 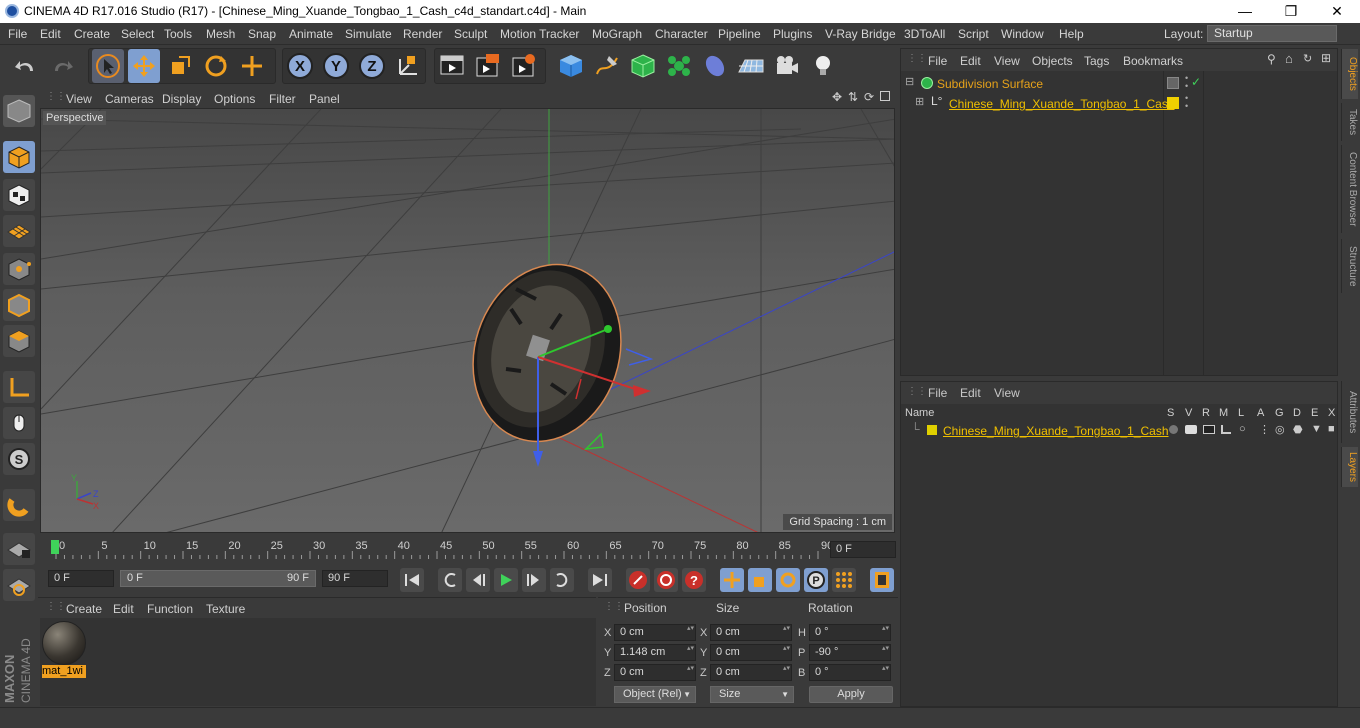 What do you see at coordinates (372, 66) in the screenshot?
I see `z-axis-lock-icon: Z` at bounding box center [372, 66].